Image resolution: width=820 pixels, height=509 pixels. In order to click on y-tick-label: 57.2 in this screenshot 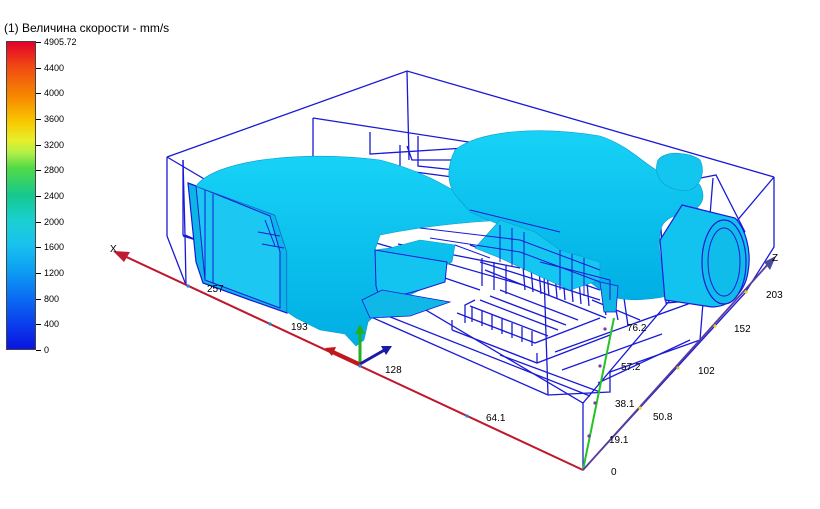, I will do `click(631, 367)`.